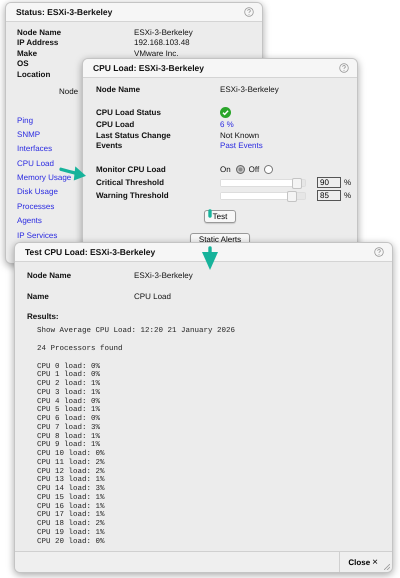  What do you see at coordinates (131, 182) in the screenshot?
I see `field-label: Critical Threshold` at bounding box center [131, 182].